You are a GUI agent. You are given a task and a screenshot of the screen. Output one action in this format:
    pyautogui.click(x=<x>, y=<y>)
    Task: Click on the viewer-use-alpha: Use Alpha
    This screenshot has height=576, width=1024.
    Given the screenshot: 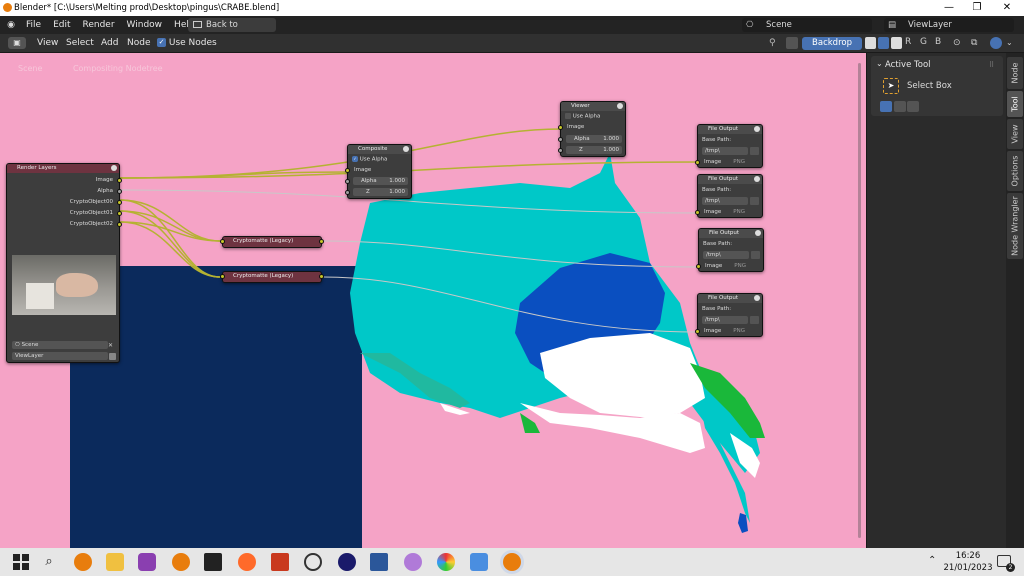 What is the action you would take?
    pyautogui.click(x=582, y=116)
    